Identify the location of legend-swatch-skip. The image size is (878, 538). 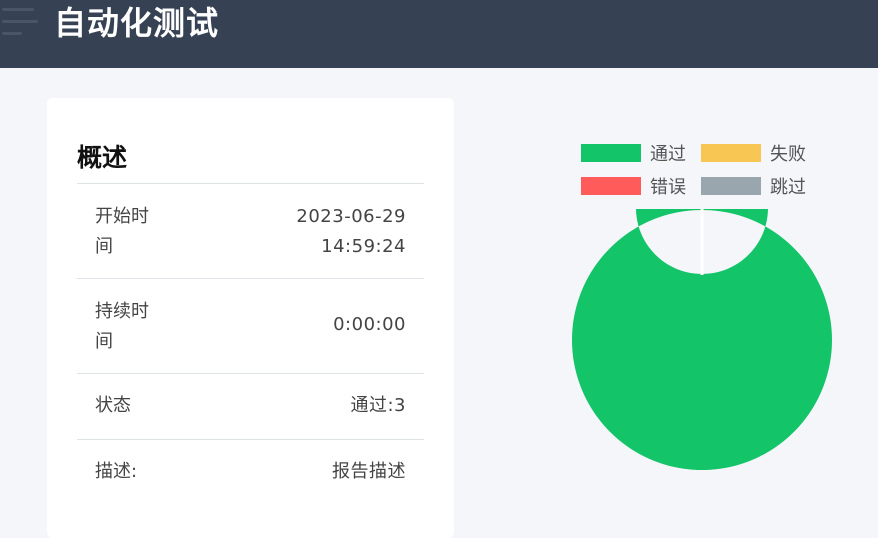
(731, 186).